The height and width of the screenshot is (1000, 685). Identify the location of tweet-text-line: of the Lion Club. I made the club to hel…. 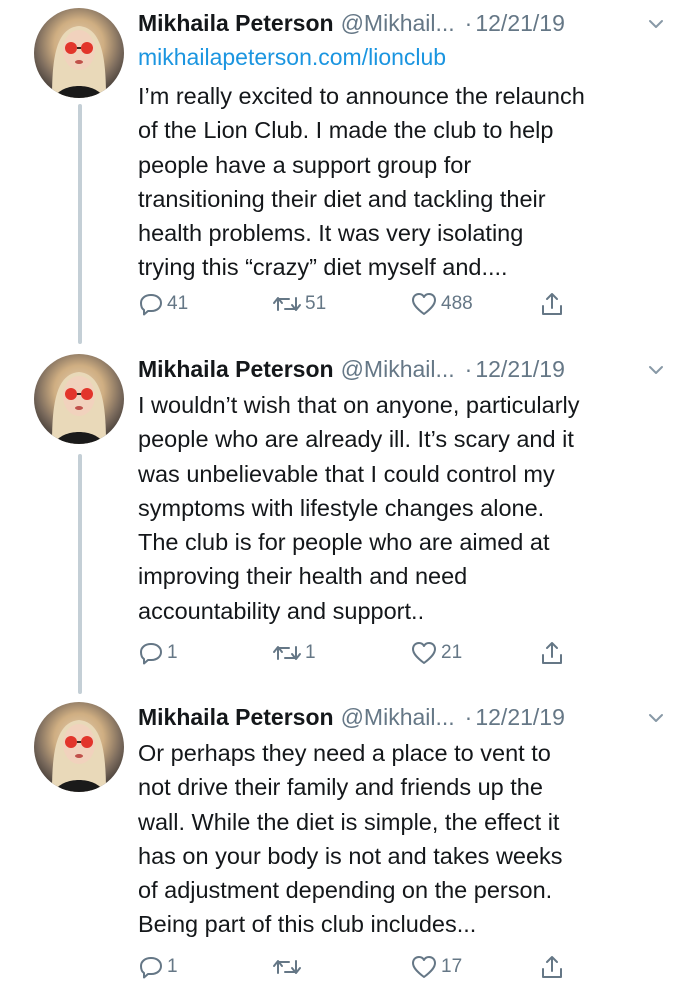
(346, 130).